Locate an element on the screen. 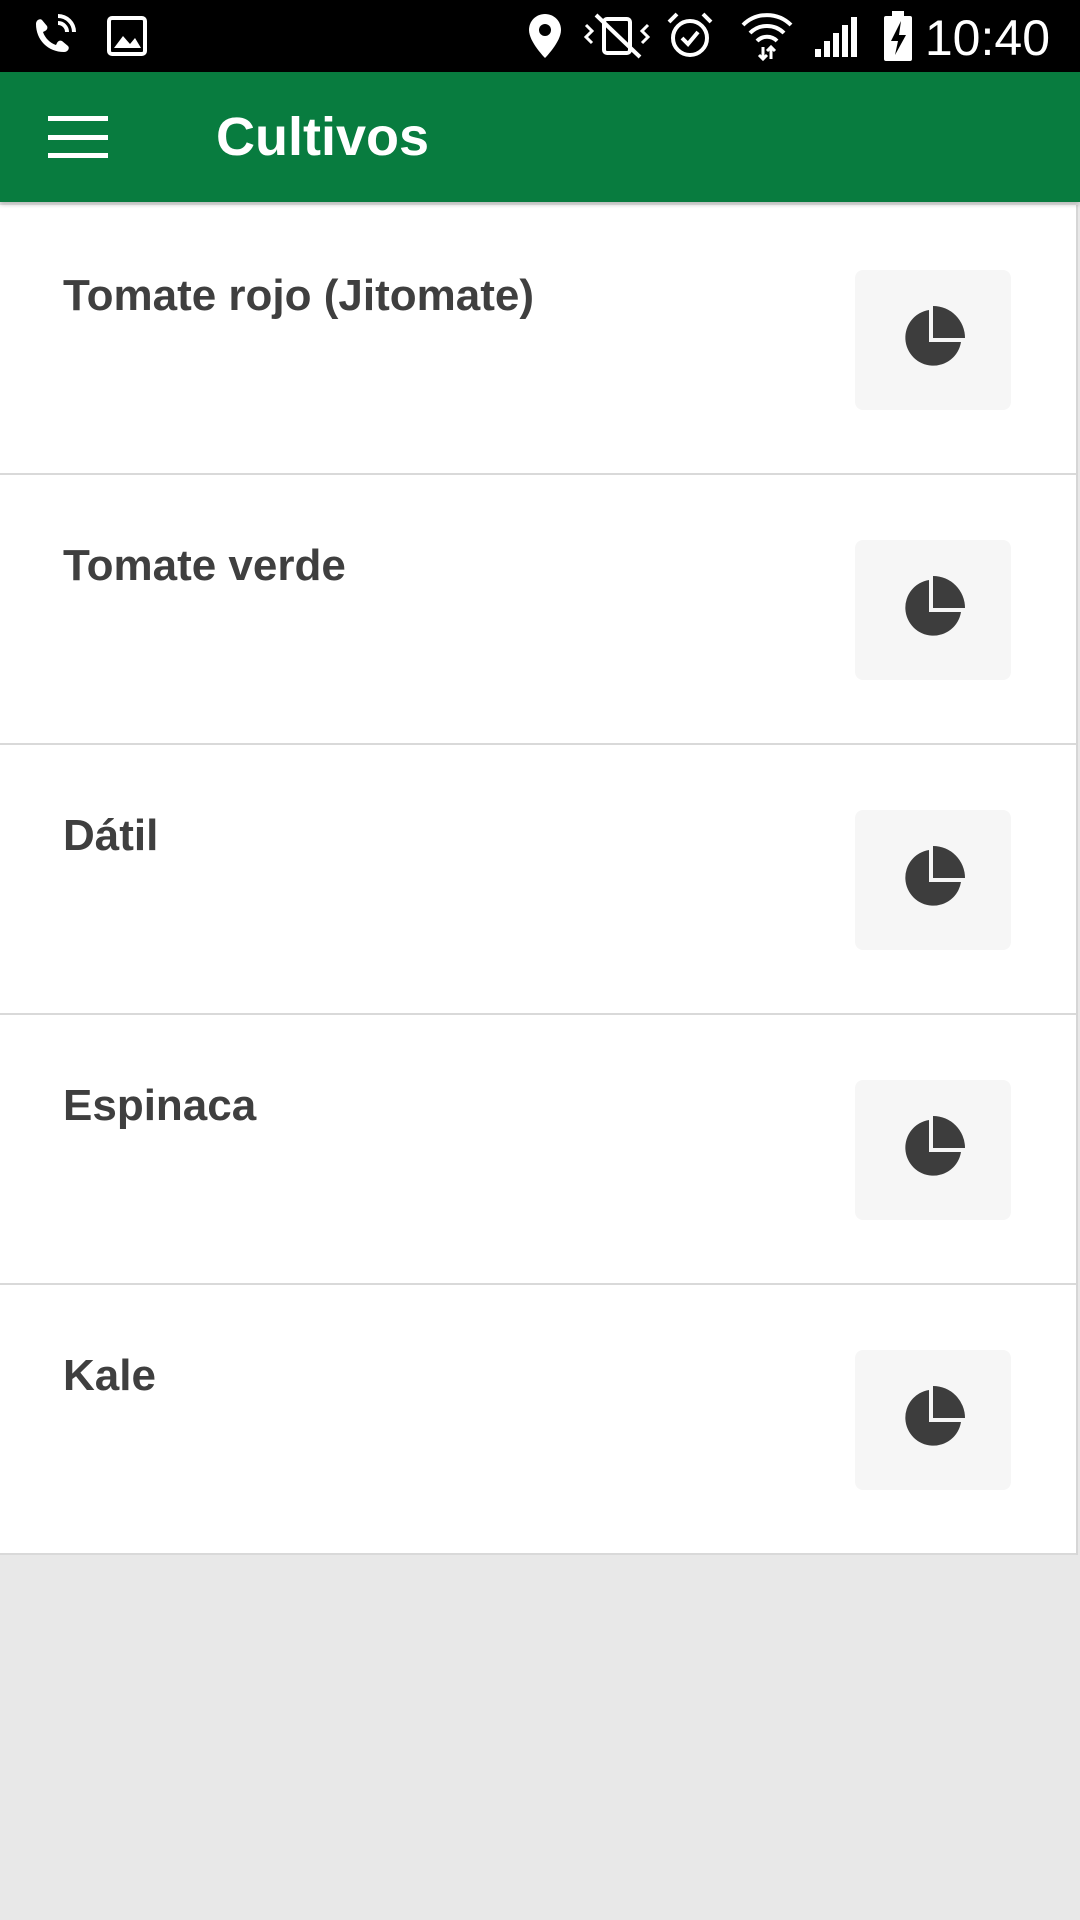 This screenshot has width=1080, height=1920. list-item: Kale is located at coordinates (538, 1420).